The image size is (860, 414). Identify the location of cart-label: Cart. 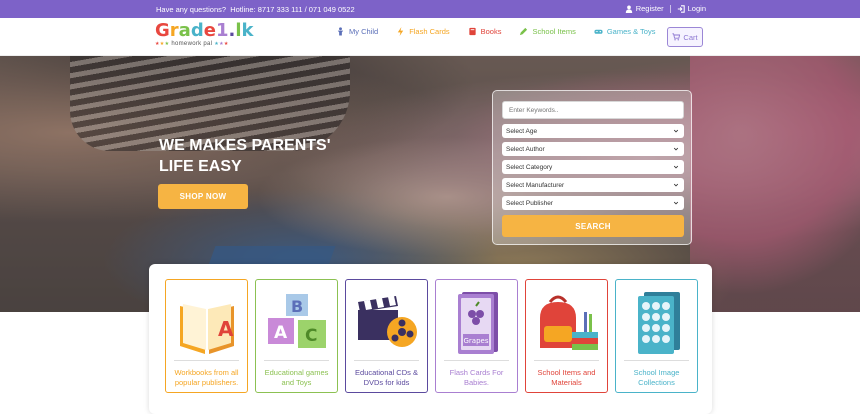
(690, 37).